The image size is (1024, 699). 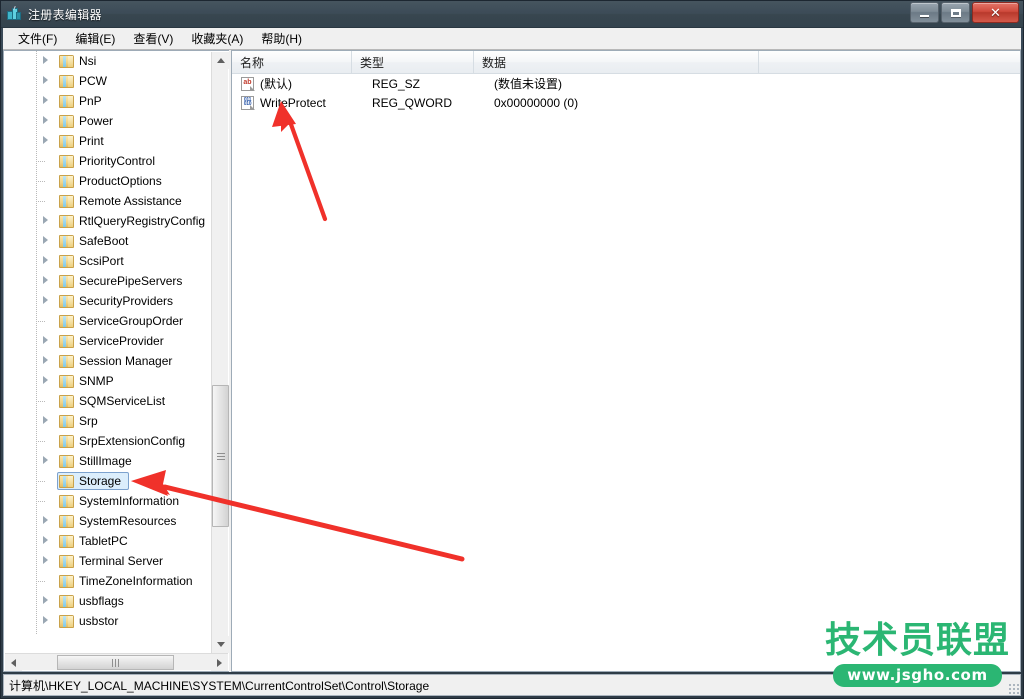 I want to click on tree-item-scsiport: ScsiPort, so click(x=107, y=261).